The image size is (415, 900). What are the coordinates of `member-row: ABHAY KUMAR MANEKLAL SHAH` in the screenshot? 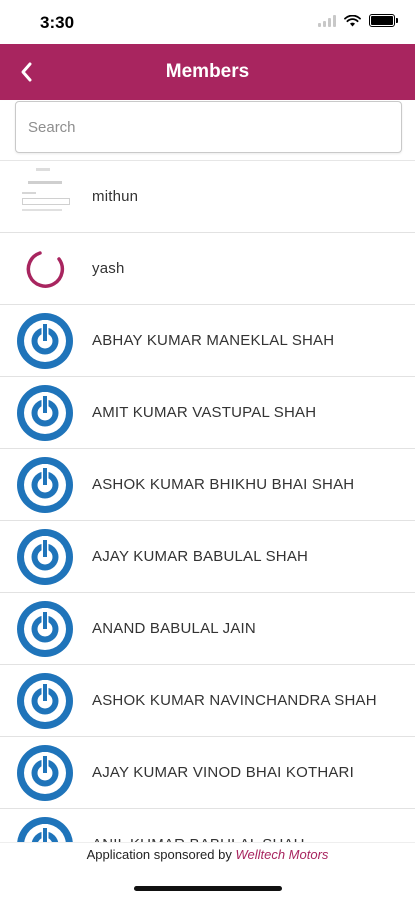 It's located at (207, 341).